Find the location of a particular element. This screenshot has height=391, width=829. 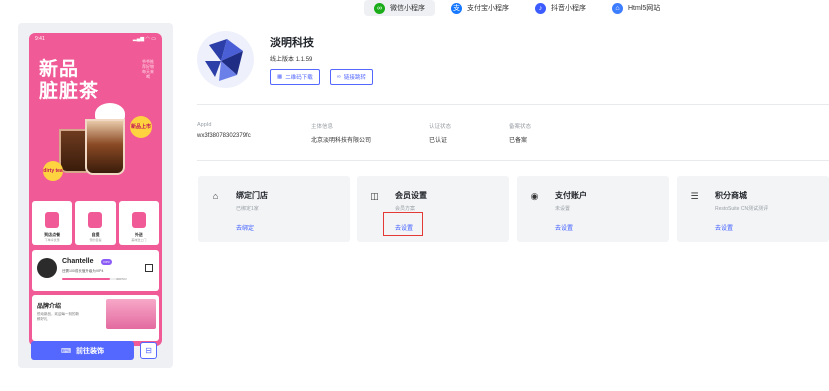

store-icon: ⌂ is located at coordinates (215, 196).